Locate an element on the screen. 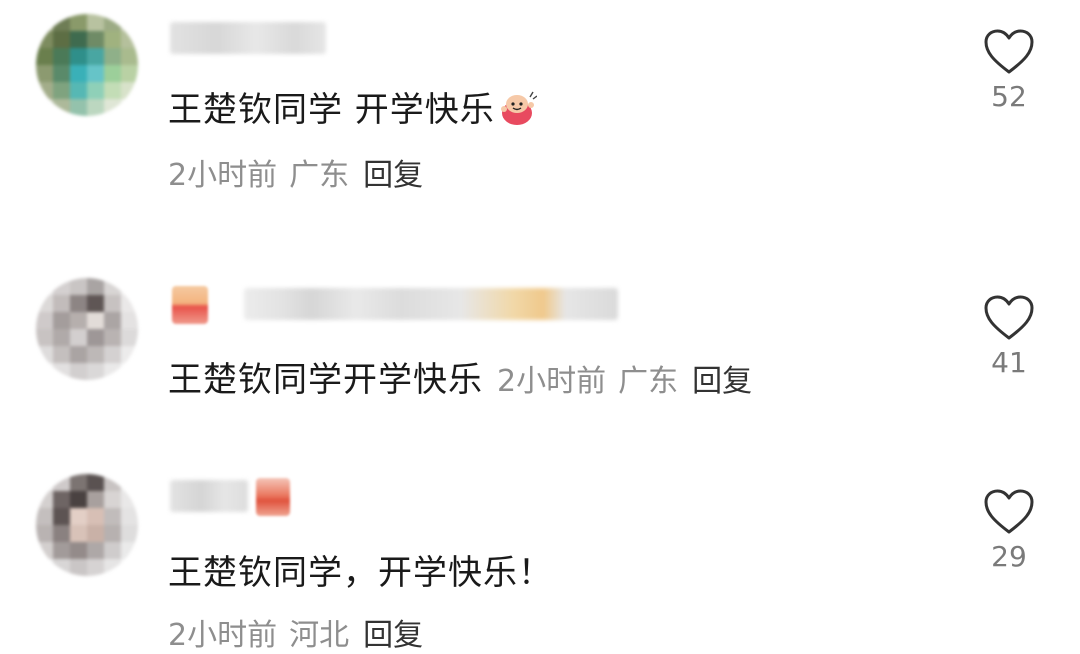  comment-text: 王楚钦同学 开学快乐 is located at coordinates (353, 106).